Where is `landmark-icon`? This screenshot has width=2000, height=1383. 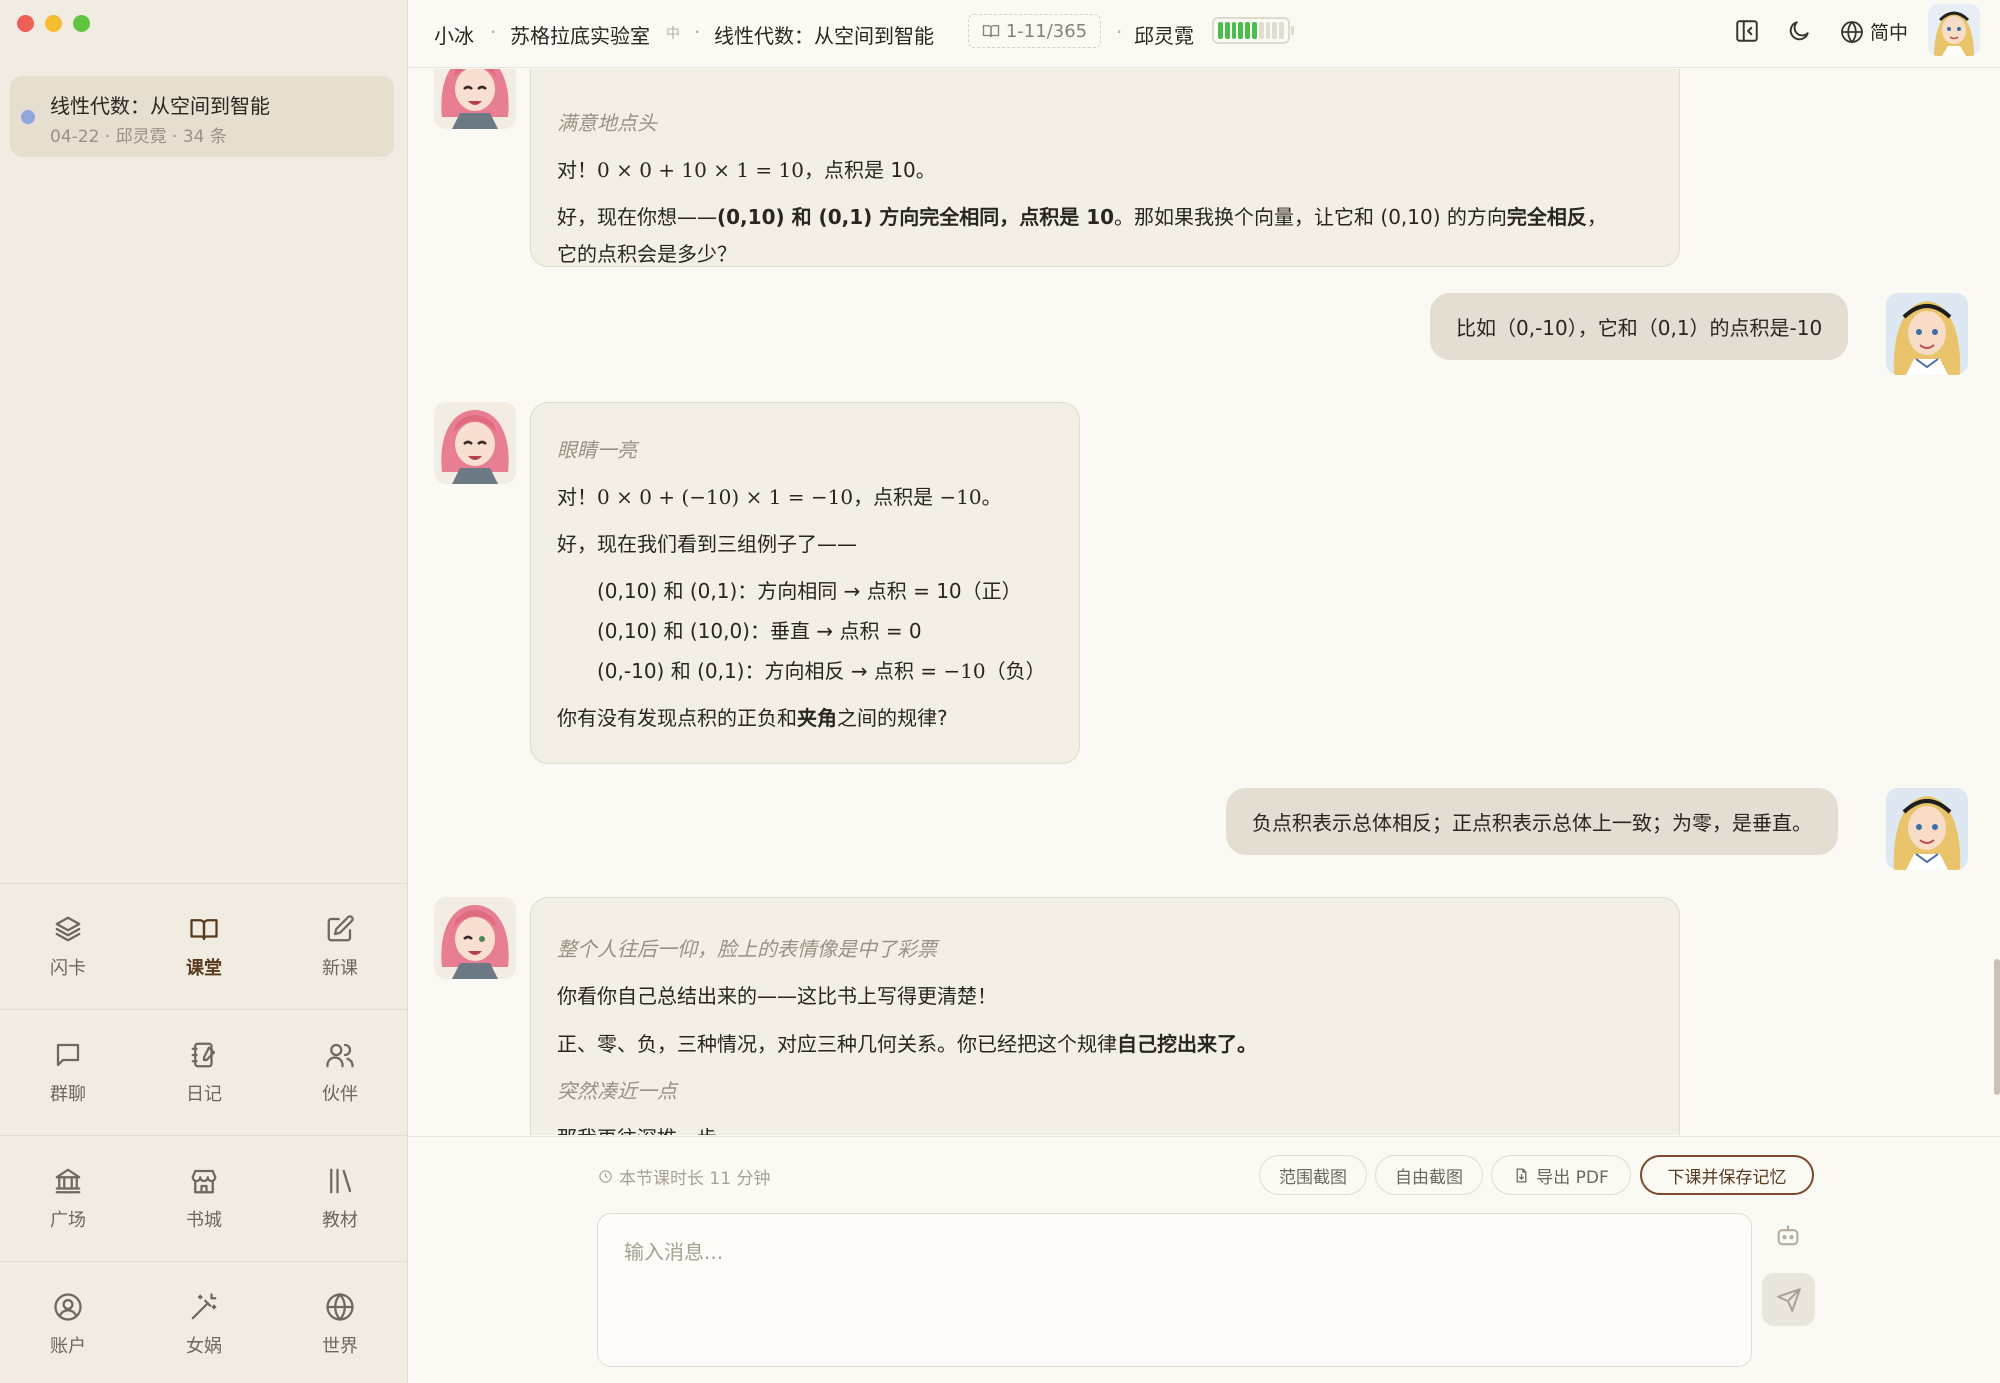 landmark-icon is located at coordinates (68, 1181).